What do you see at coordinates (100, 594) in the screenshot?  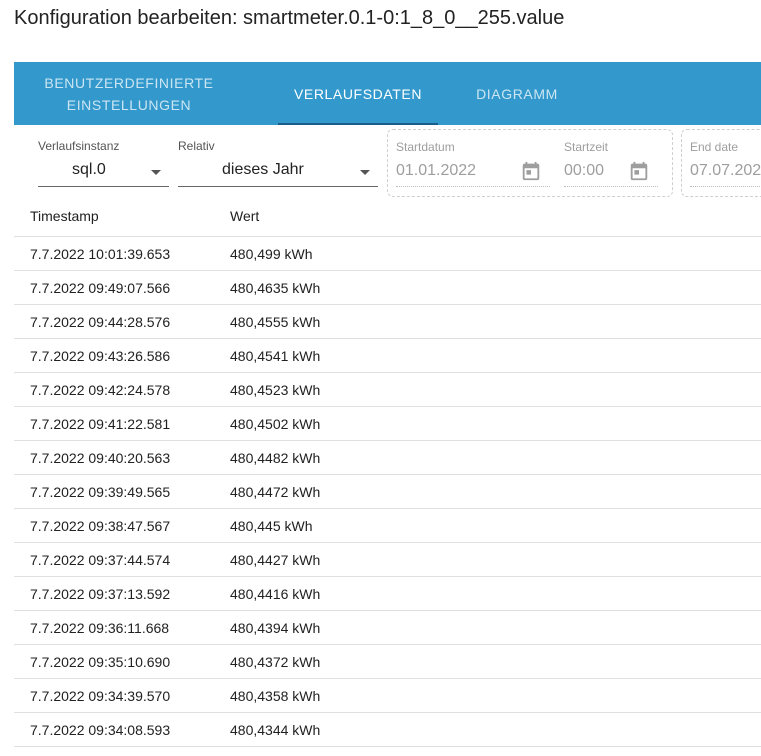 I see `timestamp-cell: 7.7.2022 09:37:13.592` at bounding box center [100, 594].